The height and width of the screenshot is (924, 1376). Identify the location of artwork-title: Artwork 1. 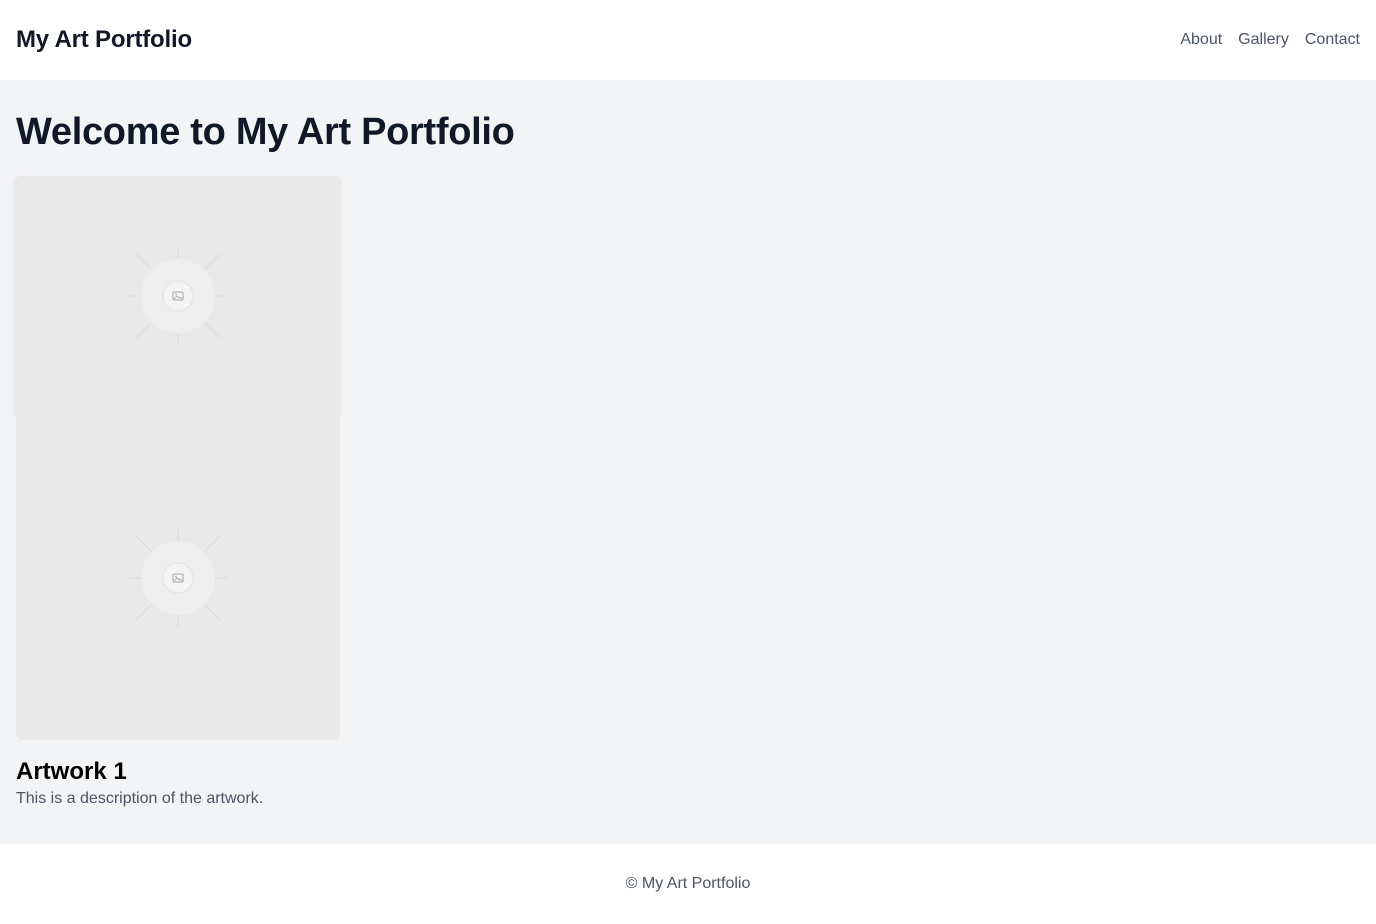
(71, 771).